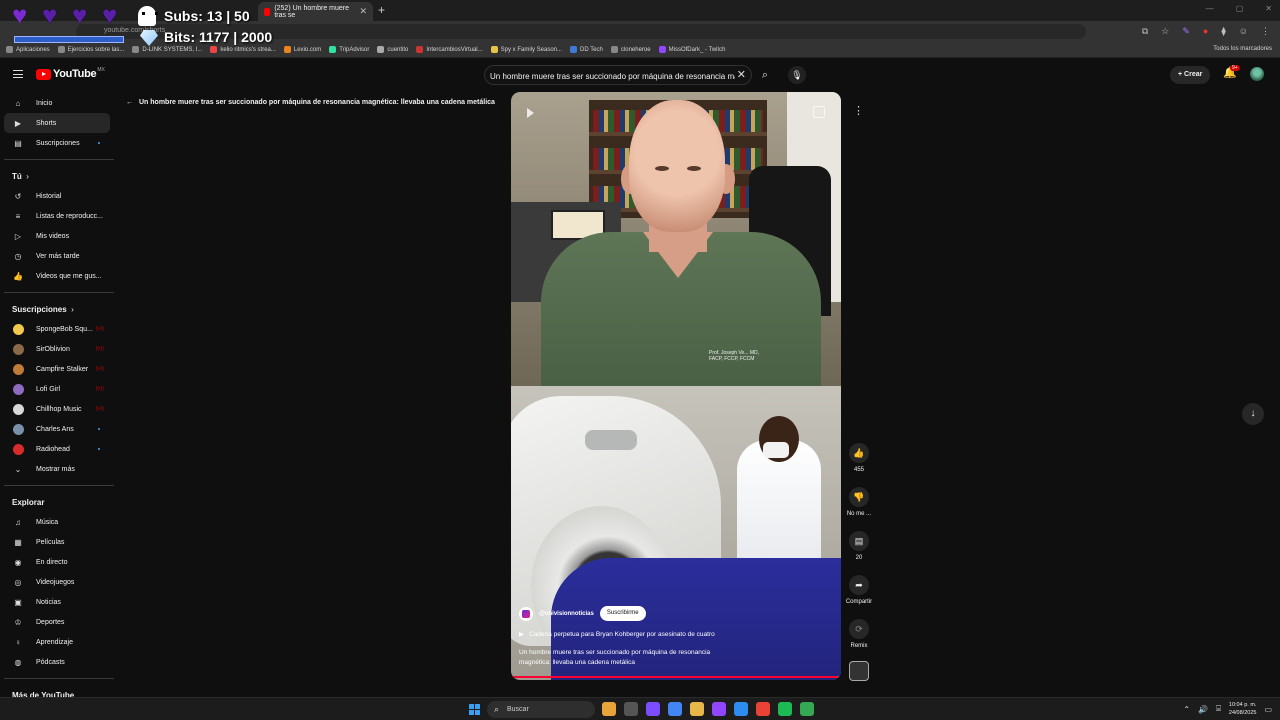 This screenshot has width=1280, height=720. What do you see at coordinates (1145, 31) in the screenshot?
I see `install-icon: ⧉` at bounding box center [1145, 31].